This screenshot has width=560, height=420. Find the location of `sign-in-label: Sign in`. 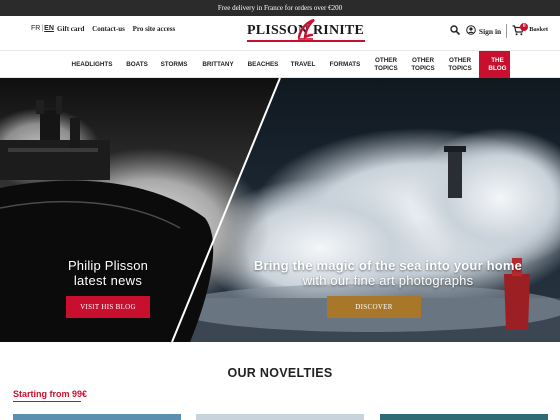

sign-in-label: Sign in is located at coordinates (490, 31).